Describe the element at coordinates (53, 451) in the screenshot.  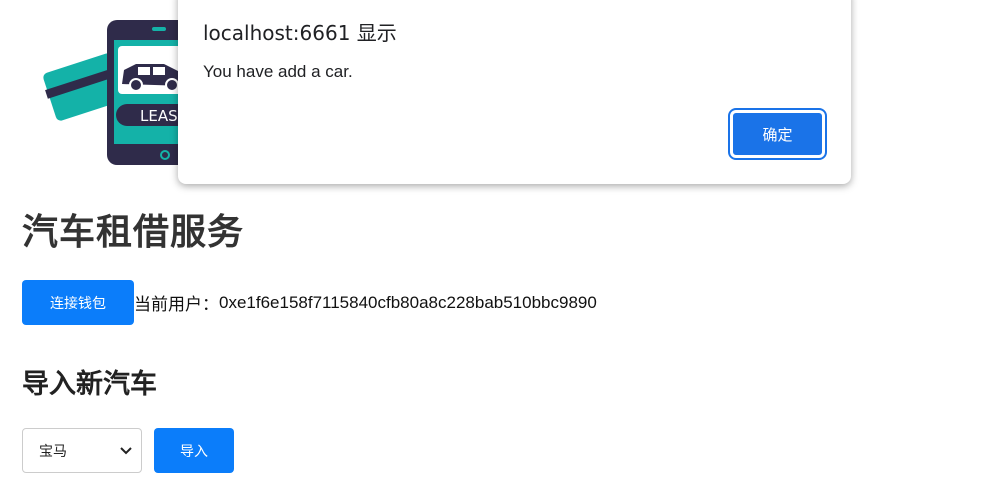
I see `car-brand-selected-value: 宝马` at that location.